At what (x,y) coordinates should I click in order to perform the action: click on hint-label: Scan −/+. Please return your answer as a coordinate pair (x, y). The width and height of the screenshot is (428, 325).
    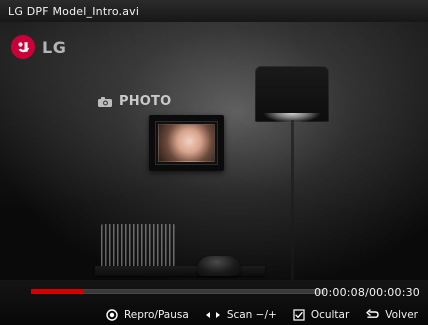
    Looking at the image, I should click on (251, 315).